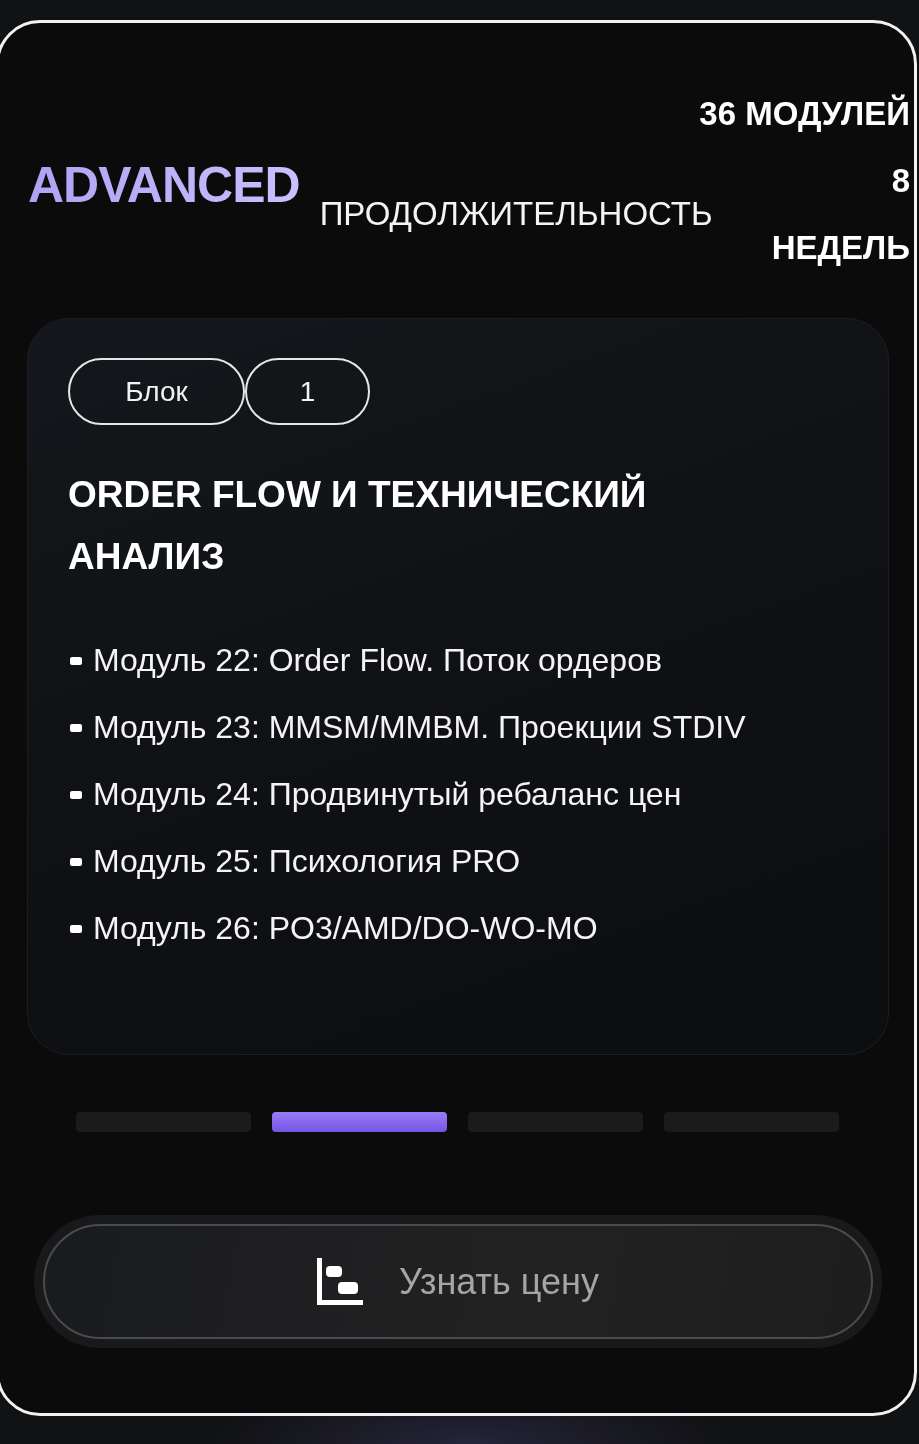 The image size is (919, 1444). What do you see at coordinates (340, 1281) in the screenshot?
I see `bar-chart-icon` at bounding box center [340, 1281].